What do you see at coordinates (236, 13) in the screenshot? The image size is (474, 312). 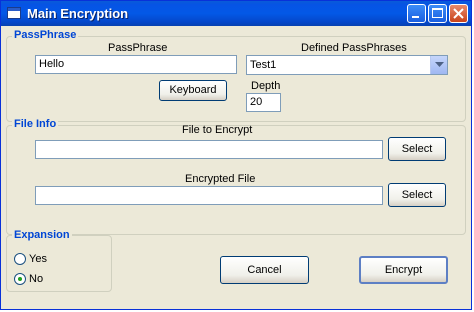 I see `title-bar: Main Encryption` at bounding box center [236, 13].